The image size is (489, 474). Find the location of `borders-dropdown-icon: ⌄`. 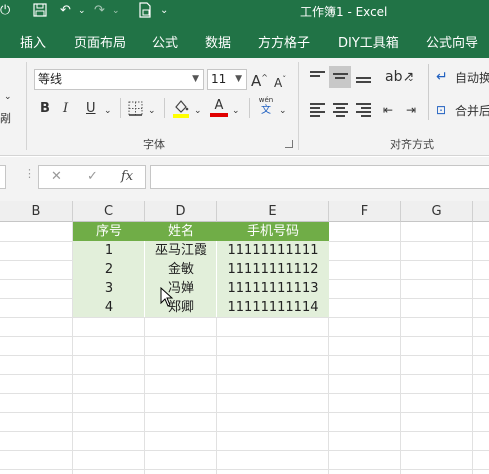

borders-dropdown-icon: ⌄ is located at coordinates (152, 111).